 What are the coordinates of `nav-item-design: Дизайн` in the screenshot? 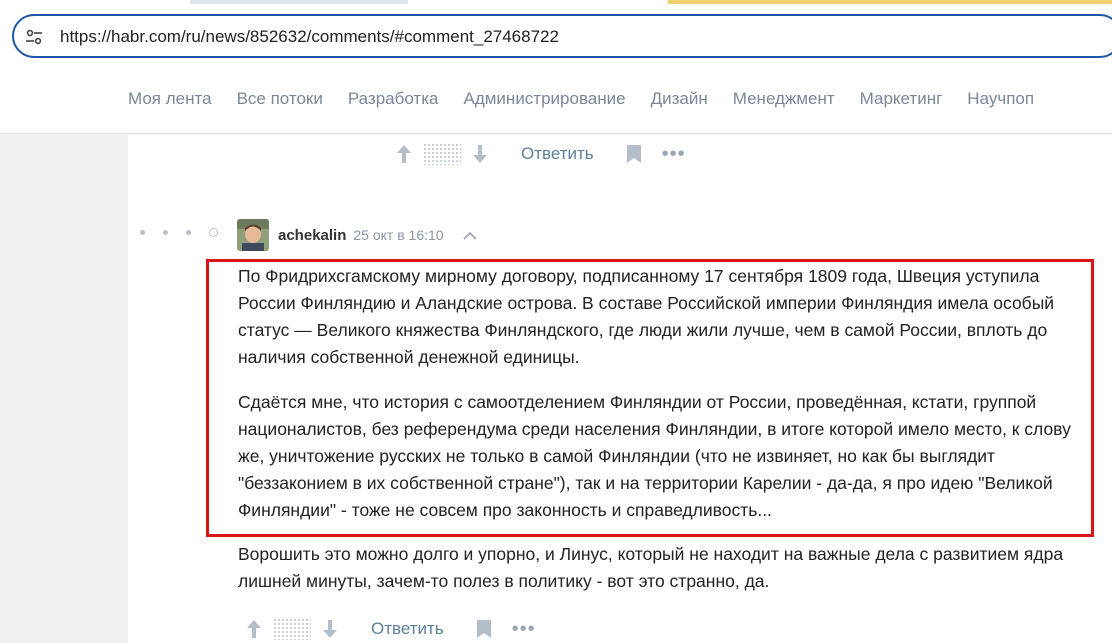 It's located at (679, 99).